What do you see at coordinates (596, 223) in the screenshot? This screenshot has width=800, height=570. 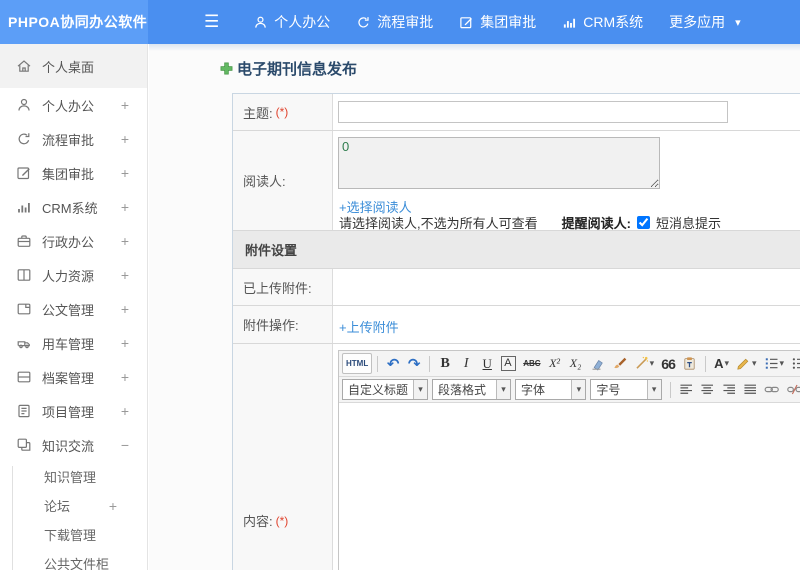 I see `remind-readers-label: 提醒阅读人:` at bounding box center [596, 223].